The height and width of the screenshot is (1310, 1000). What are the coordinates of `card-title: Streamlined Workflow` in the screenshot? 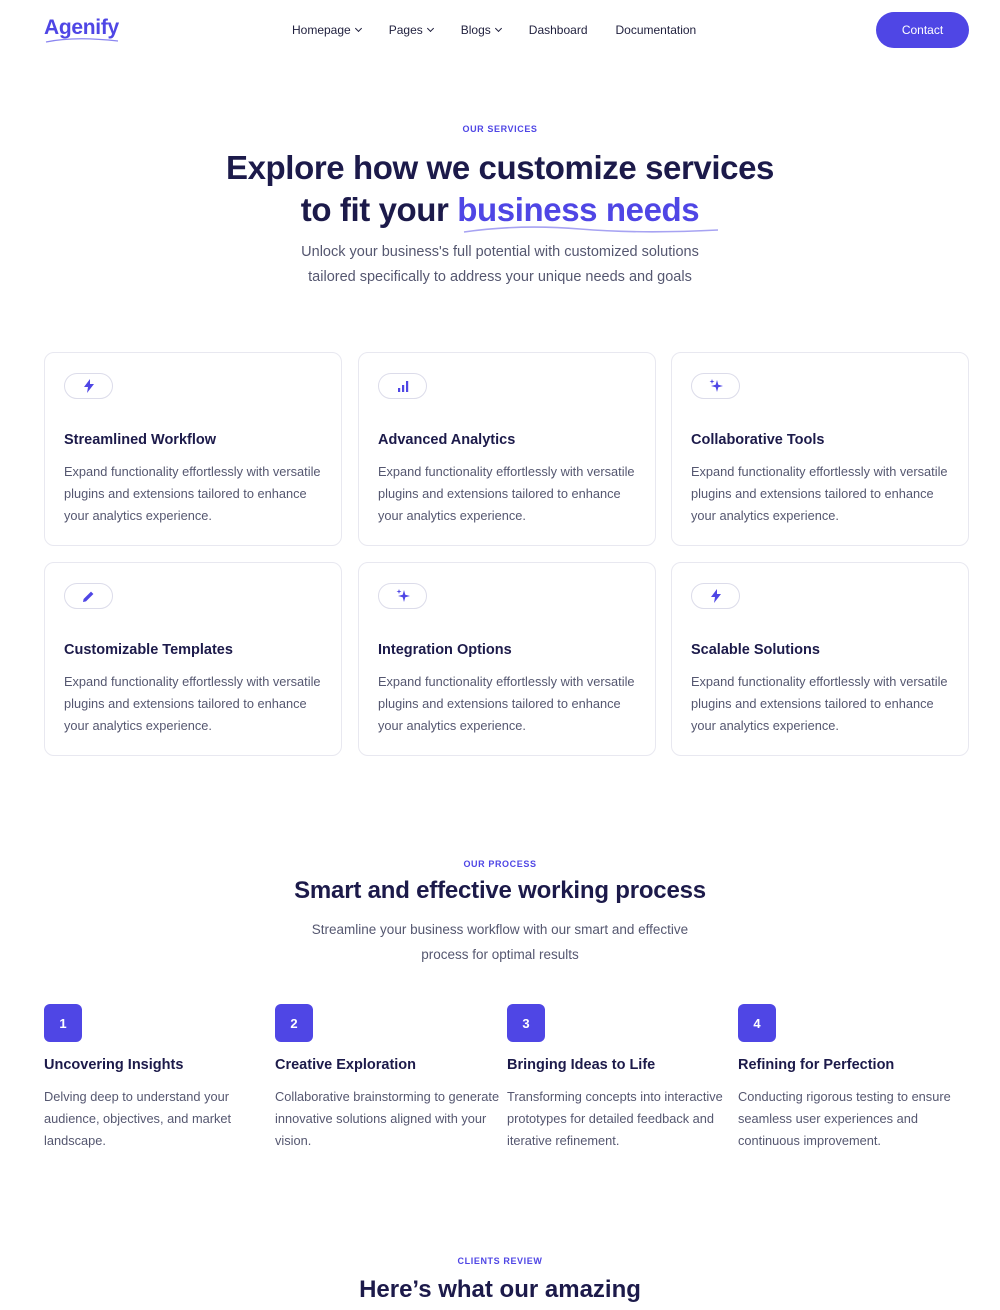 It's located at (140, 440).